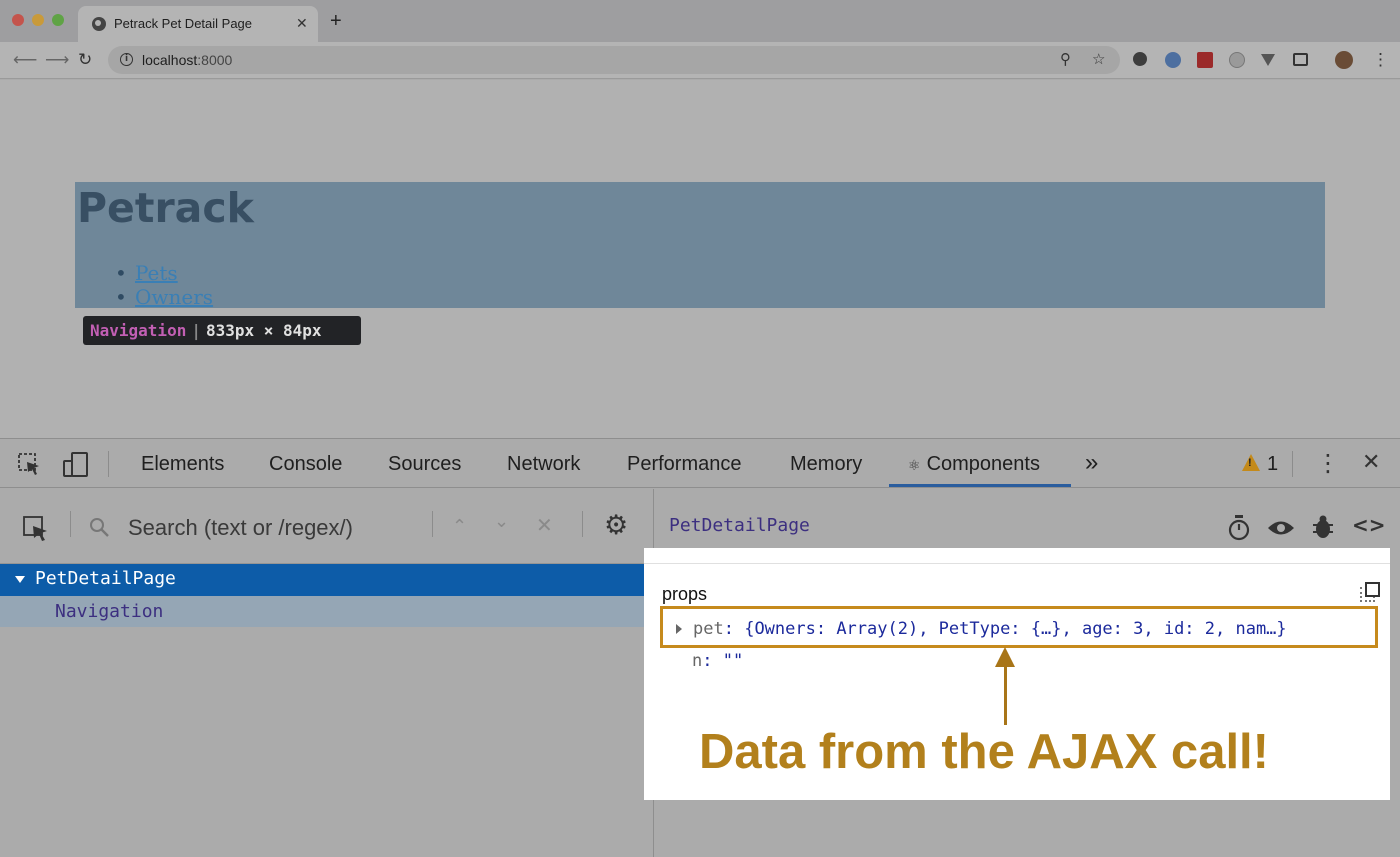 The image size is (1400, 857). I want to click on nav-list: Pets Owners, so click(164, 285).